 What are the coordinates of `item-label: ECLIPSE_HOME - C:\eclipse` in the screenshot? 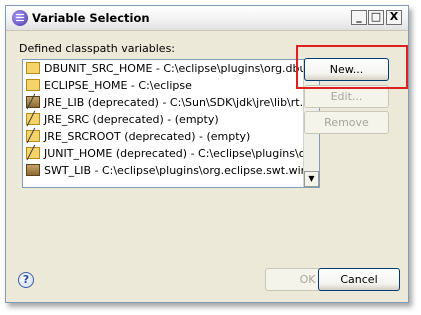 It's located at (118, 85).